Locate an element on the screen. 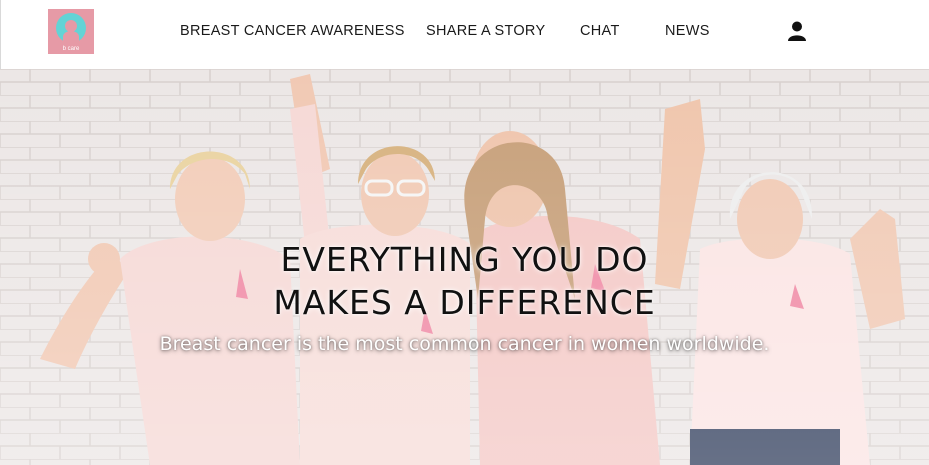 Image resolution: width=929 pixels, height=465 pixels. nav-breast-cancer-awareness: BREAST CANCER AWARENESS is located at coordinates (292, 31).